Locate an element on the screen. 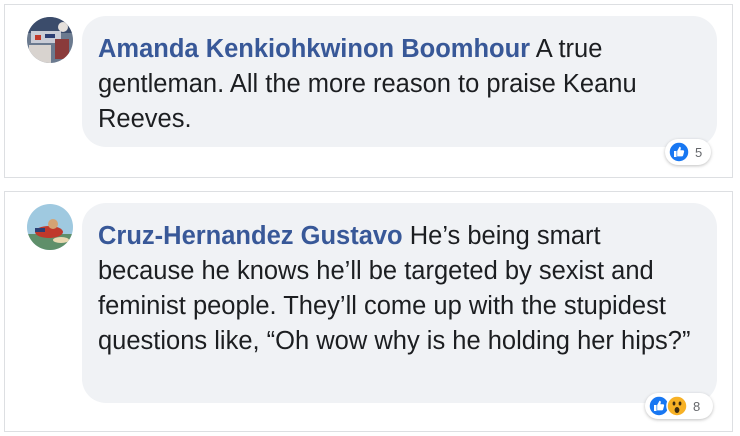 The height and width of the screenshot is (436, 740). wow-icon is located at coordinates (677, 406).